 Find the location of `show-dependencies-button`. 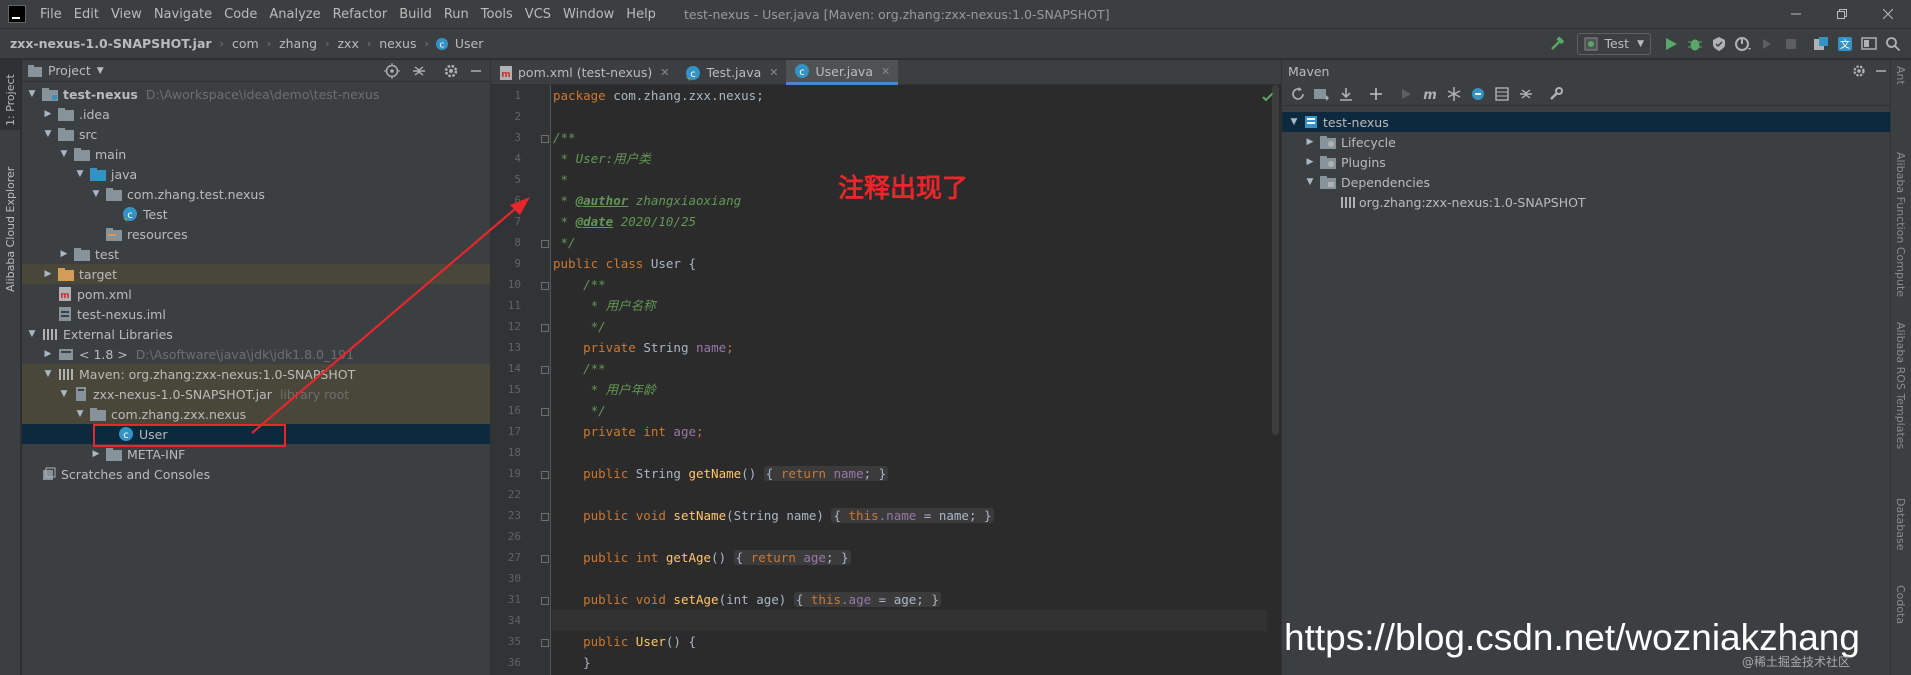

show-dependencies-button is located at coordinates (1502, 94).